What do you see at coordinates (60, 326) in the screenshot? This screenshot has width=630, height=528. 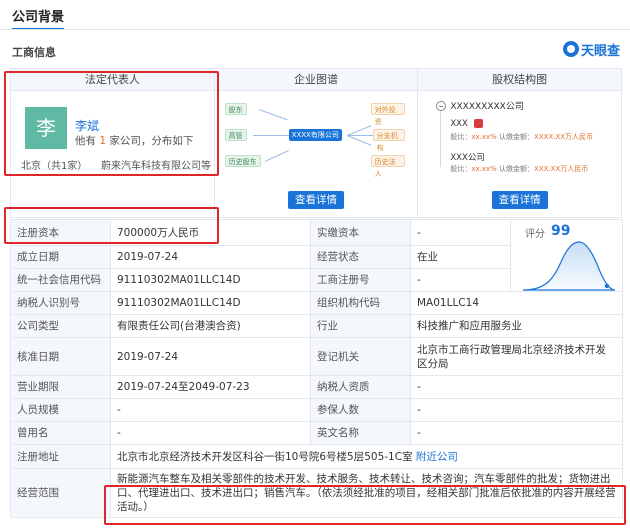 I see `company-type-label: 公司类型` at bounding box center [60, 326].